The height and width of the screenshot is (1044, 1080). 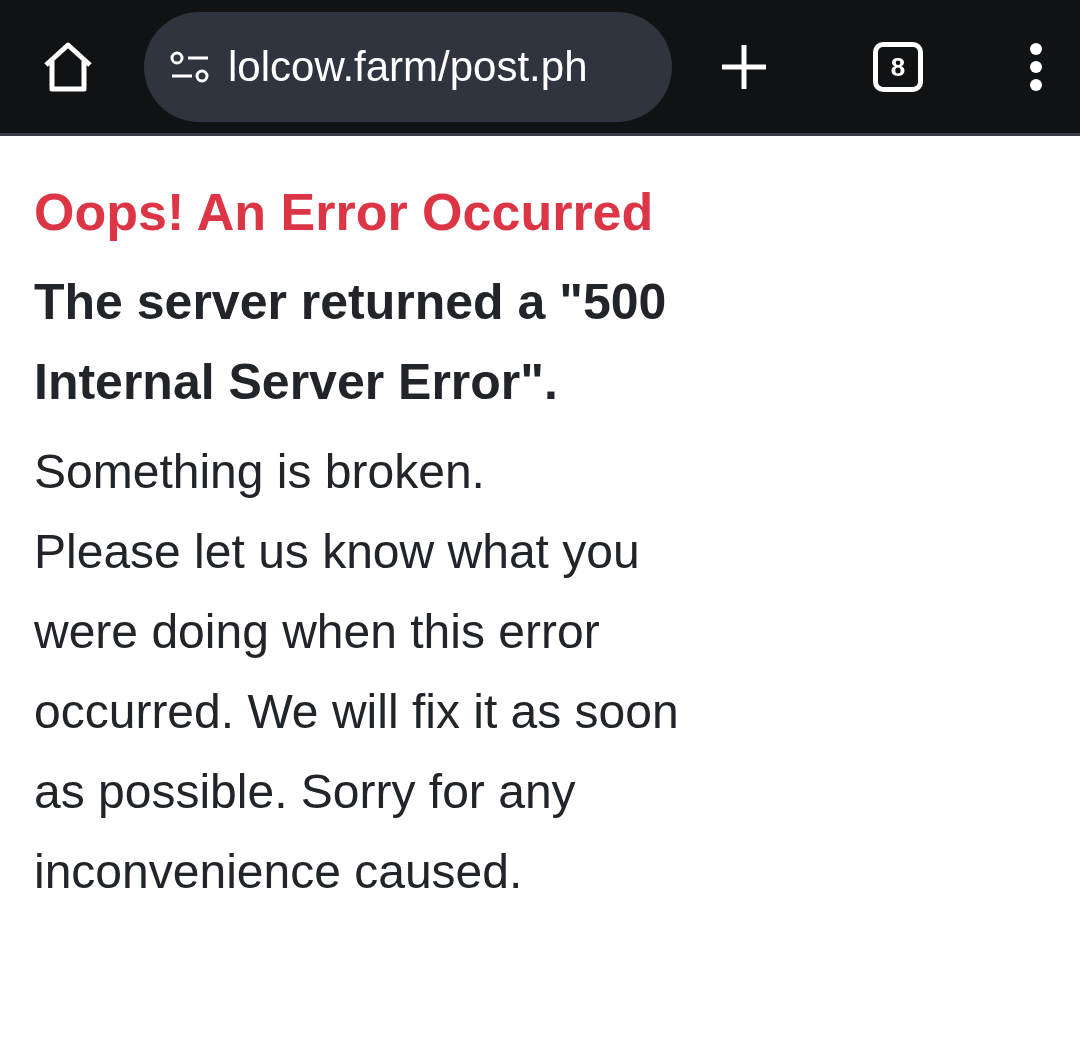 What do you see at coordinates (1036, 66) in the screenshot?
I see `menu-icon` at bounding box center [1036, 66].